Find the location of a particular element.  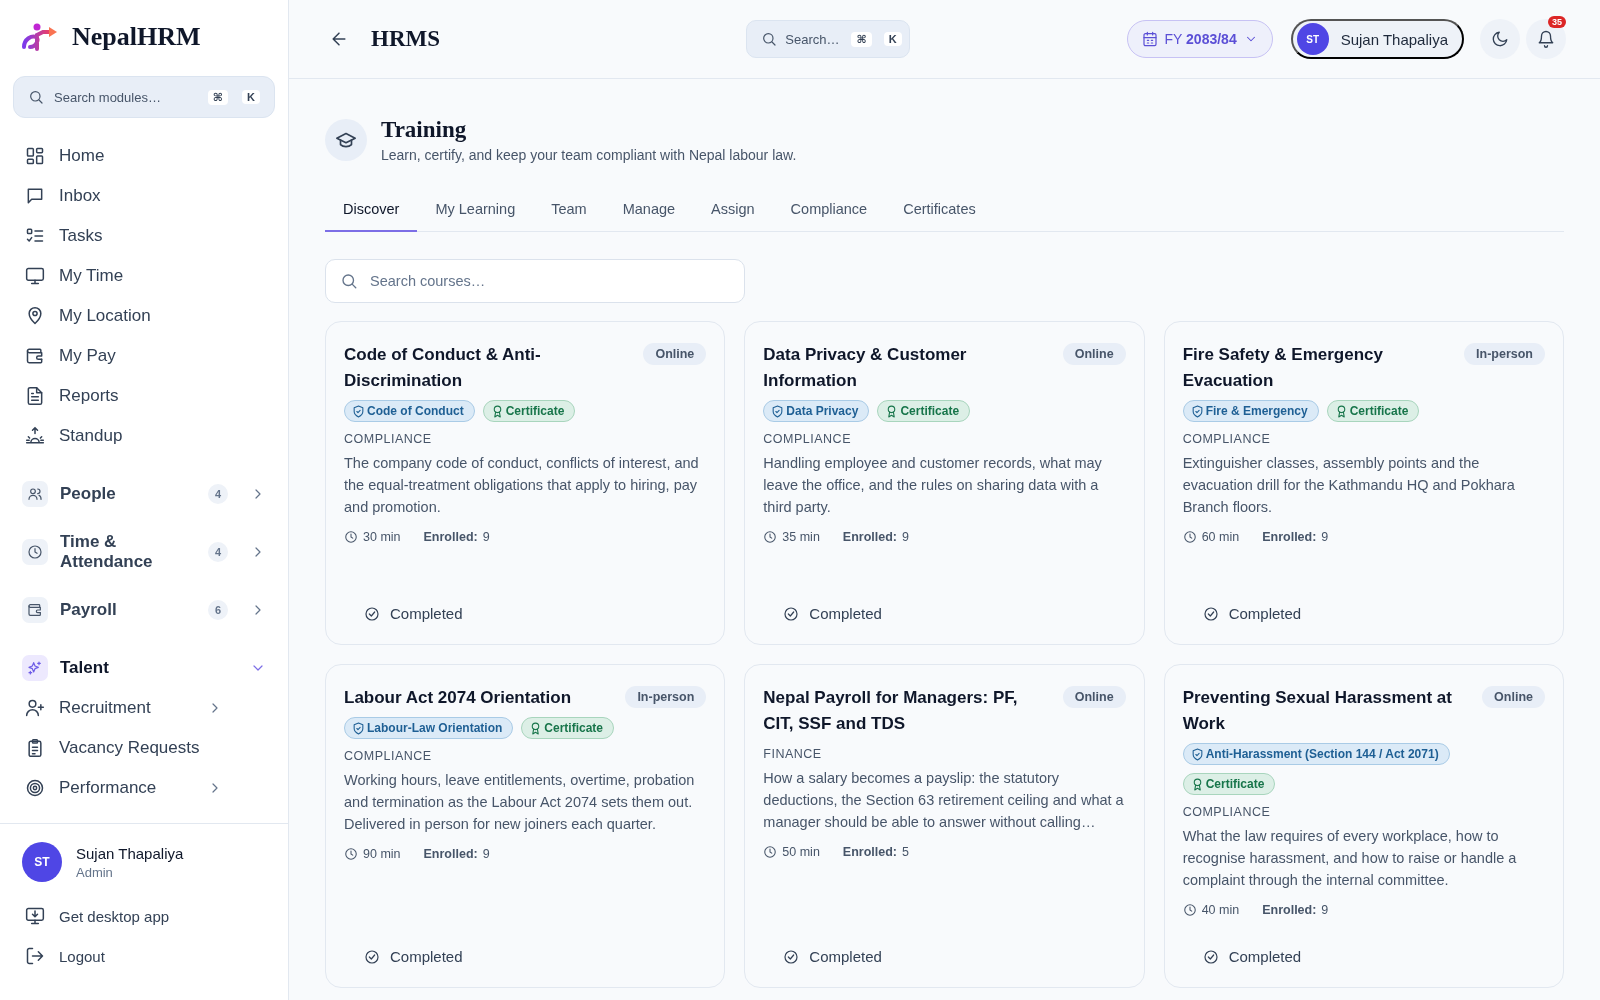

enrolled-count: 5 is located at coordinates (905, 852).